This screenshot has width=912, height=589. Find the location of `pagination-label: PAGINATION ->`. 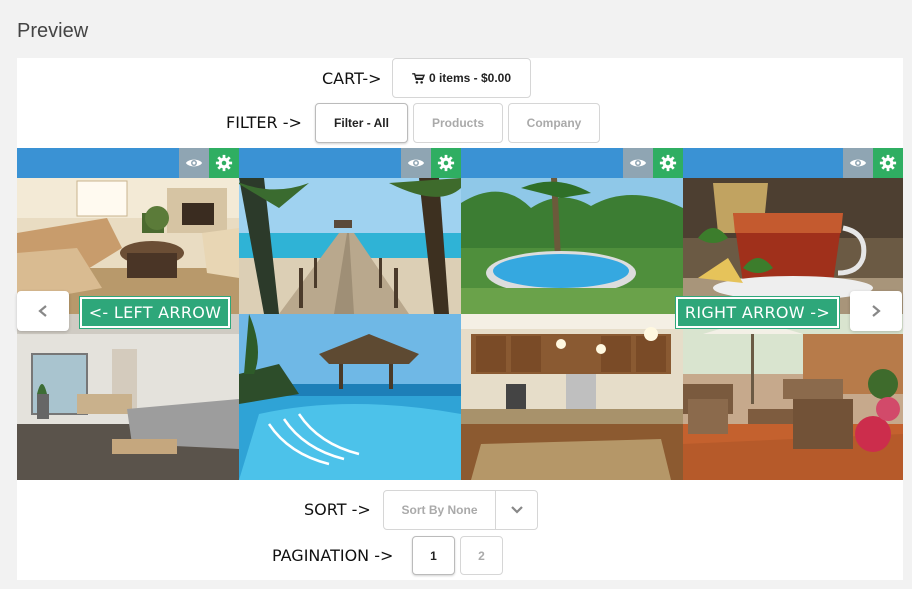

pagination-label: PAGINATION -> is located at coordinates (333, 555).